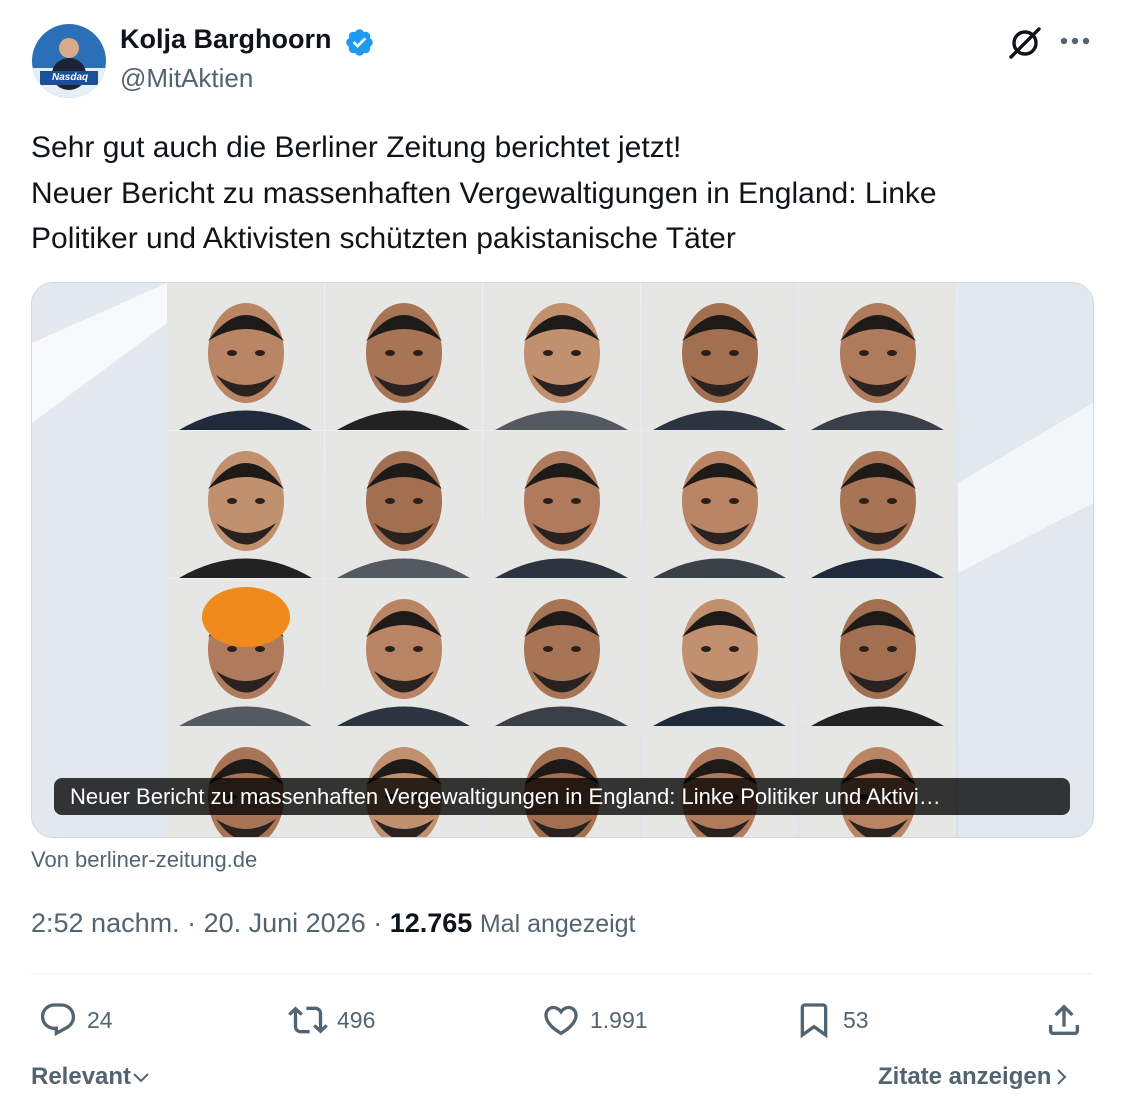 The width and height of the screenshot is (1123, 1117). I want to click on more-icon, so click(1075, 41).